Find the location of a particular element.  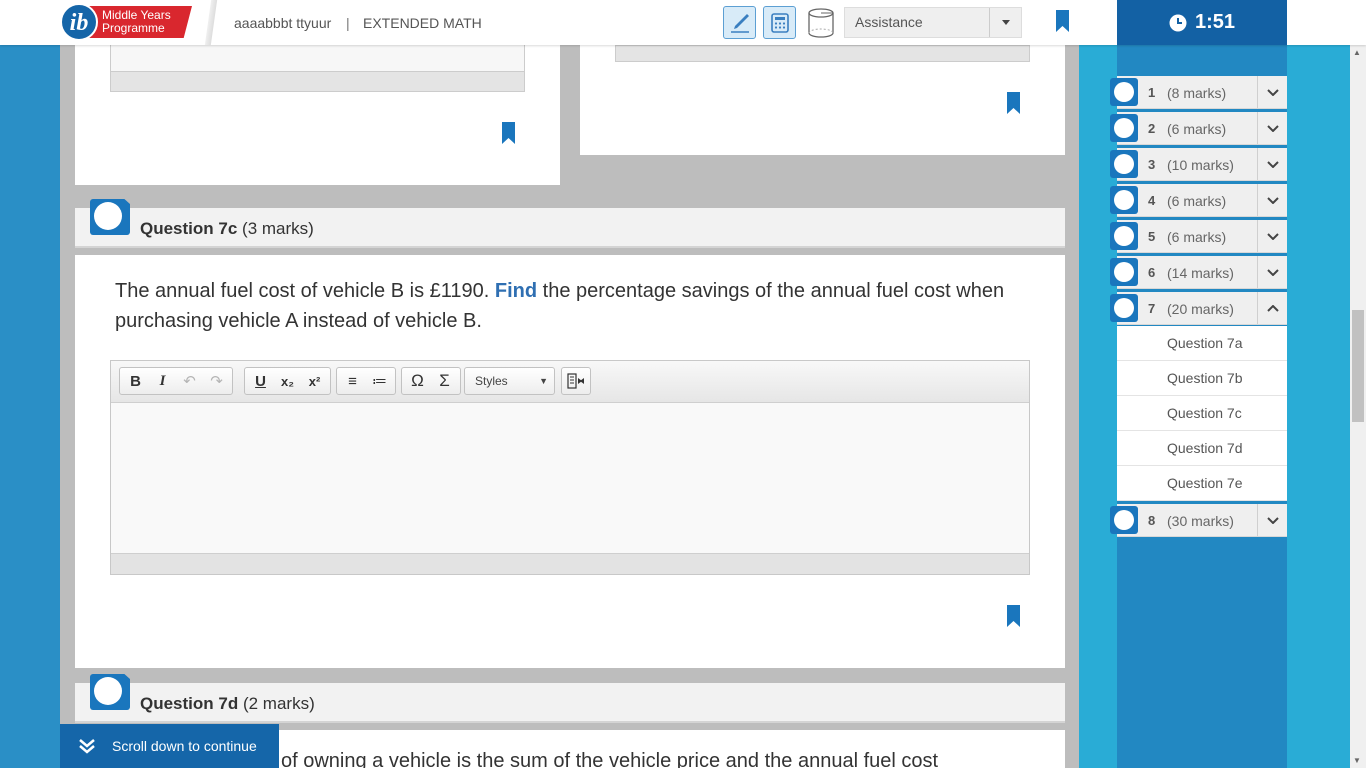

question-7c-header: Question 7c (3 marks) is located at coordinates (570, 223).